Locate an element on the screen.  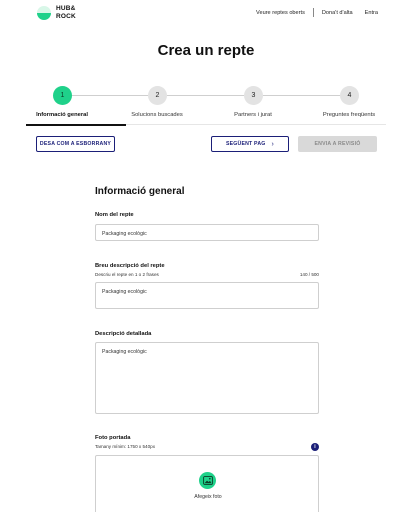
top-nav: Veure reptes oberts Dona't d'alta Entra is located at coordinates (317, 12).